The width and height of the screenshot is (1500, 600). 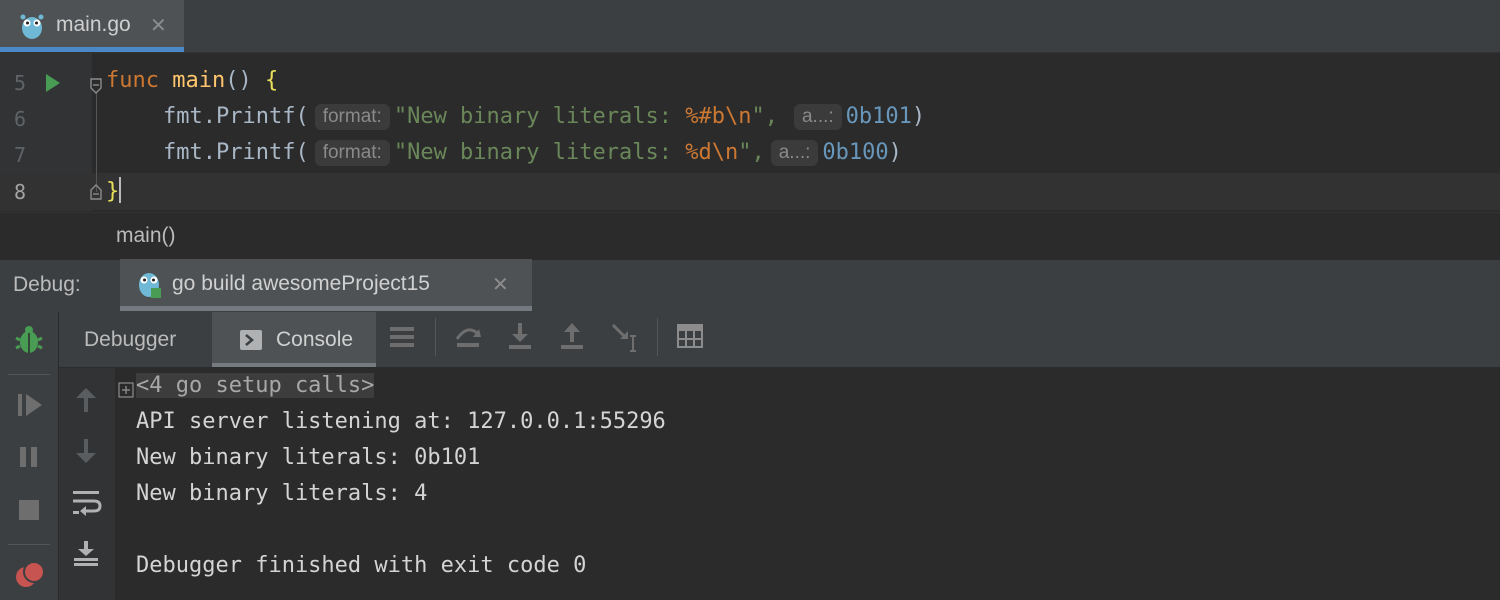 What do you see at coordinates (718, 116) in the screenshot?
I see `format-verb: %#b\n` at bounding box center [718, 116].